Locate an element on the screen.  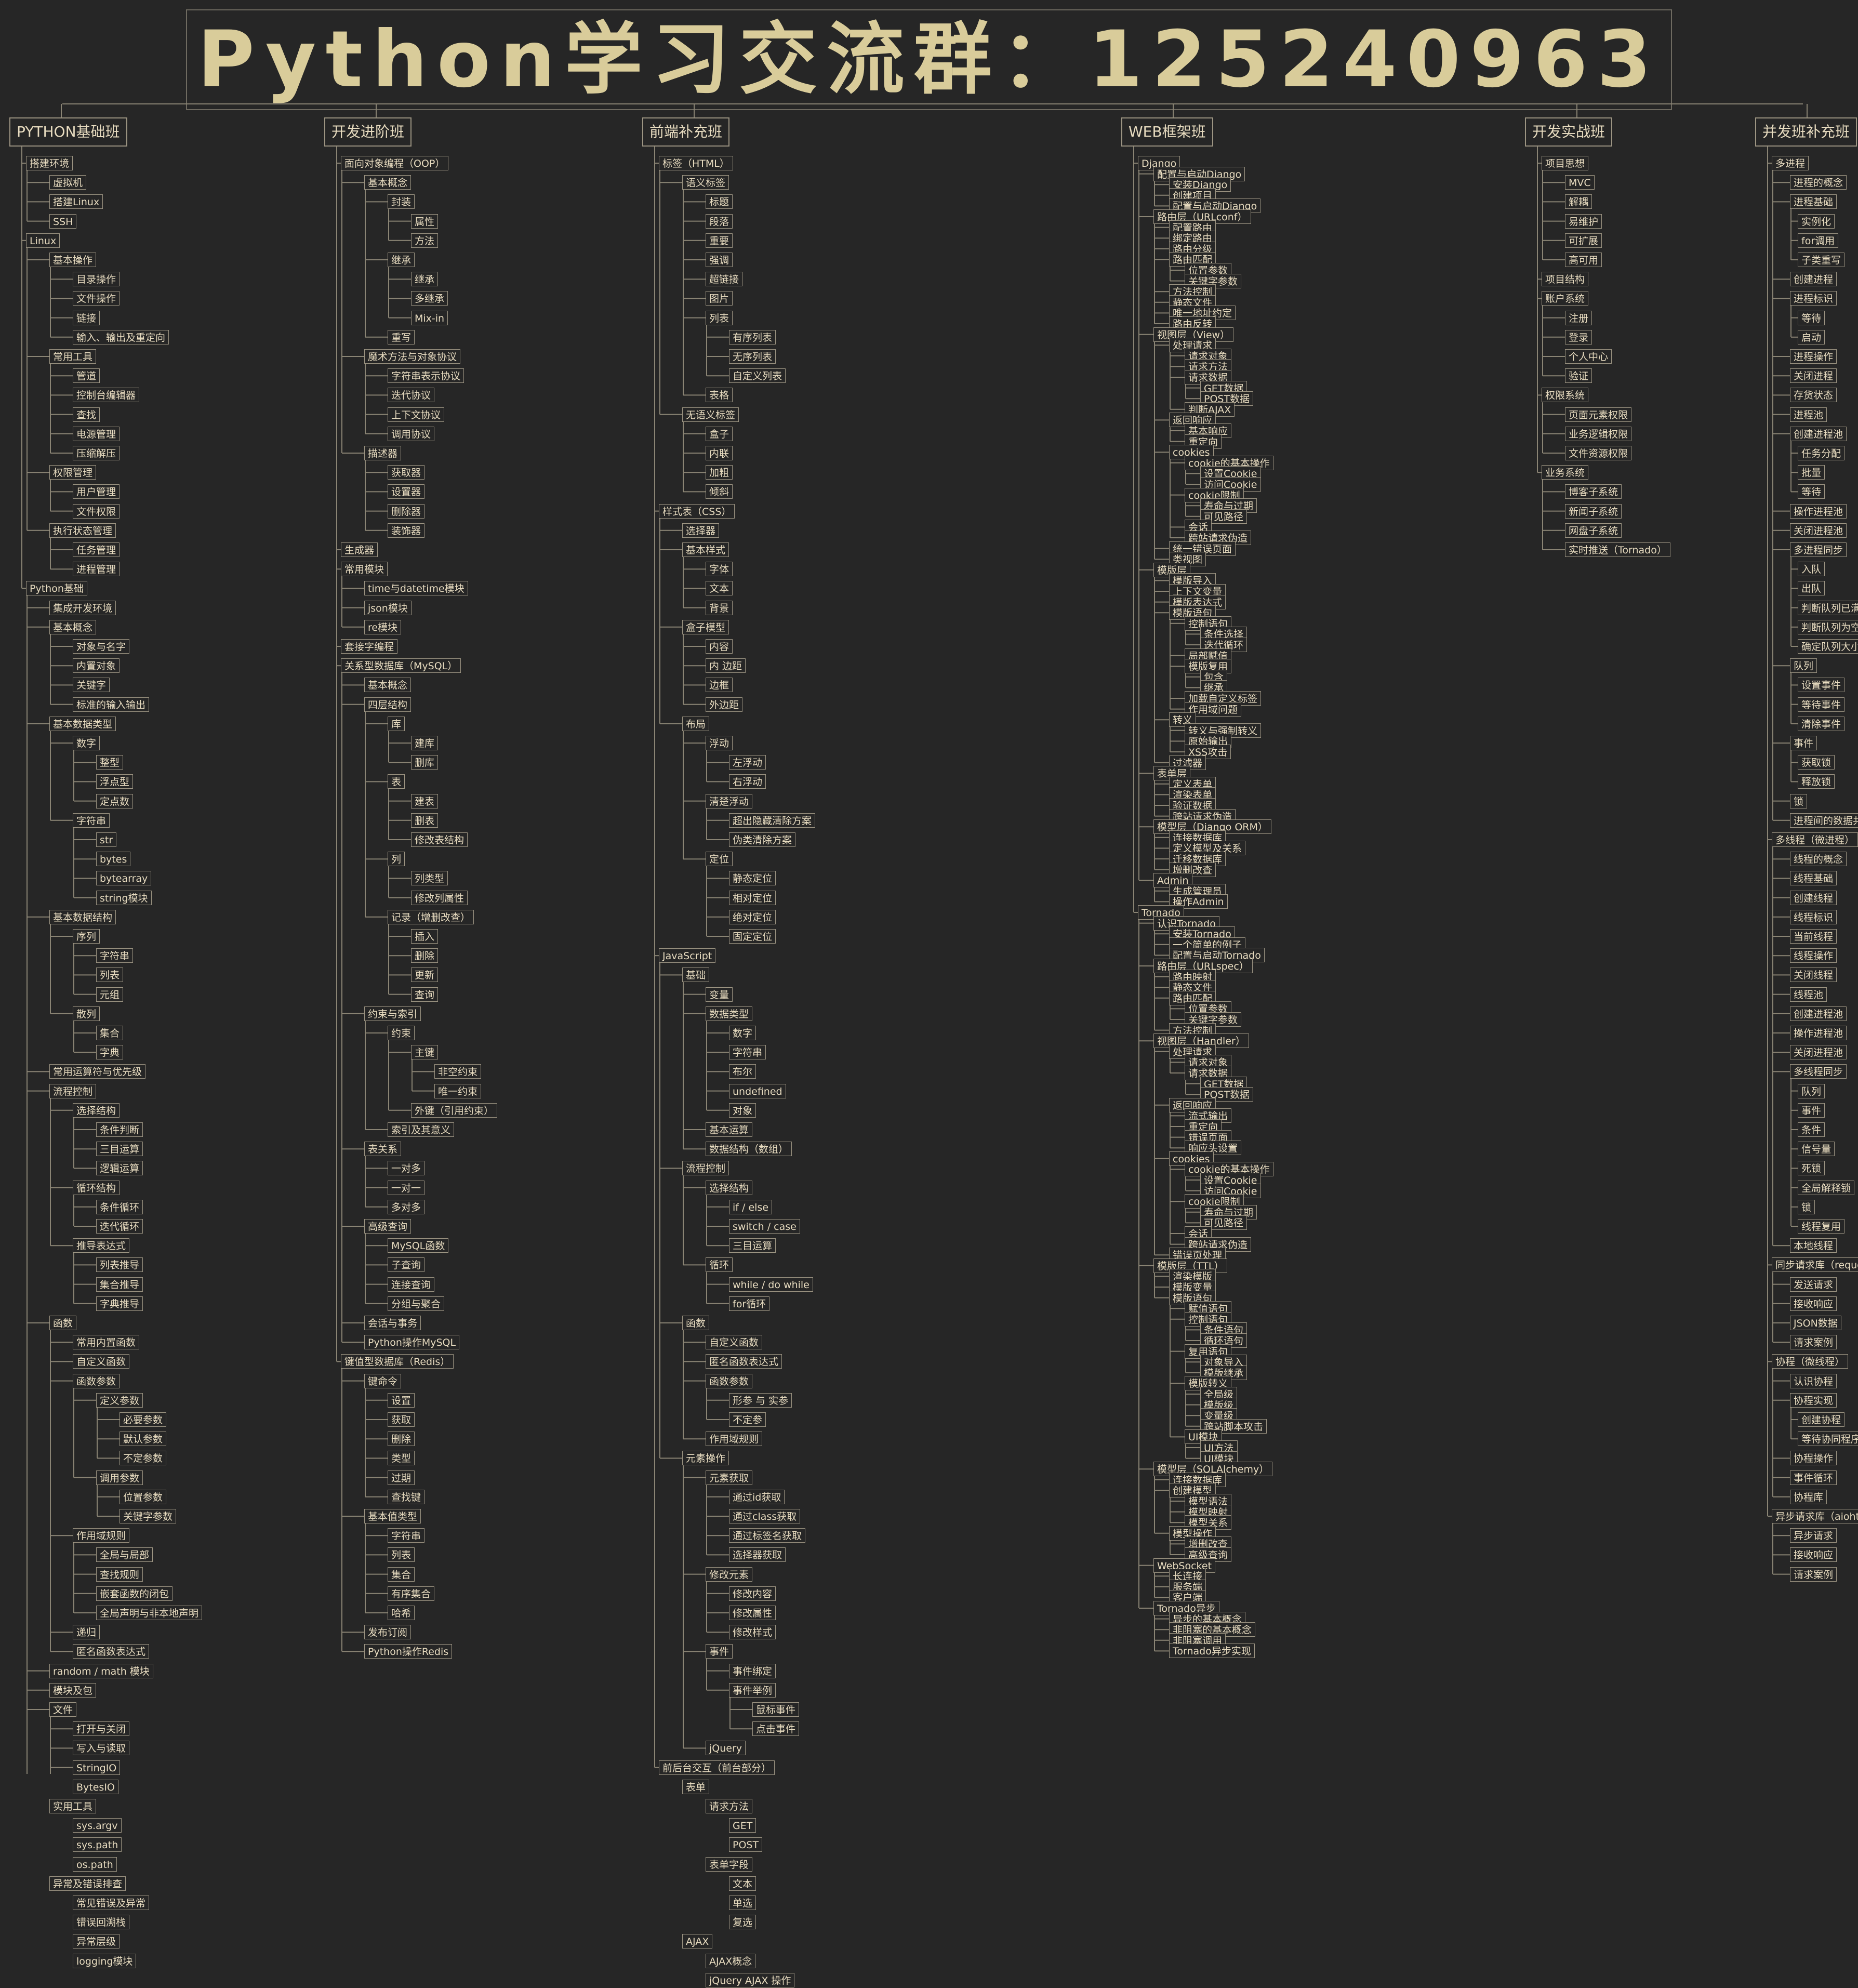
mindmap-node: 递归 is located at coordinates (86, 1633).